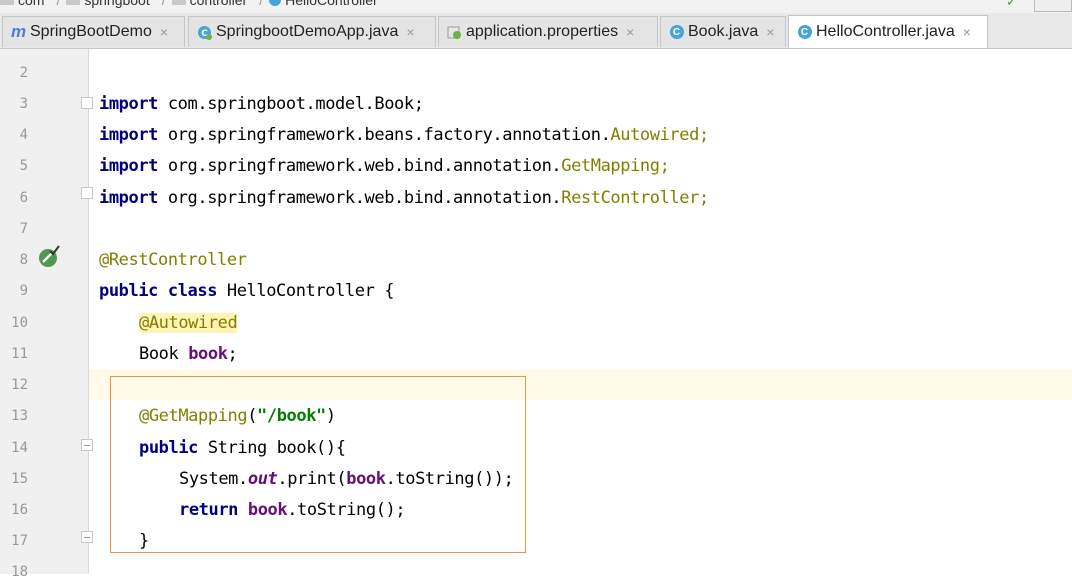  Describe the element at coordinates (204, 32) in the screenshot. I see `spring-class-icon: C` at that location.